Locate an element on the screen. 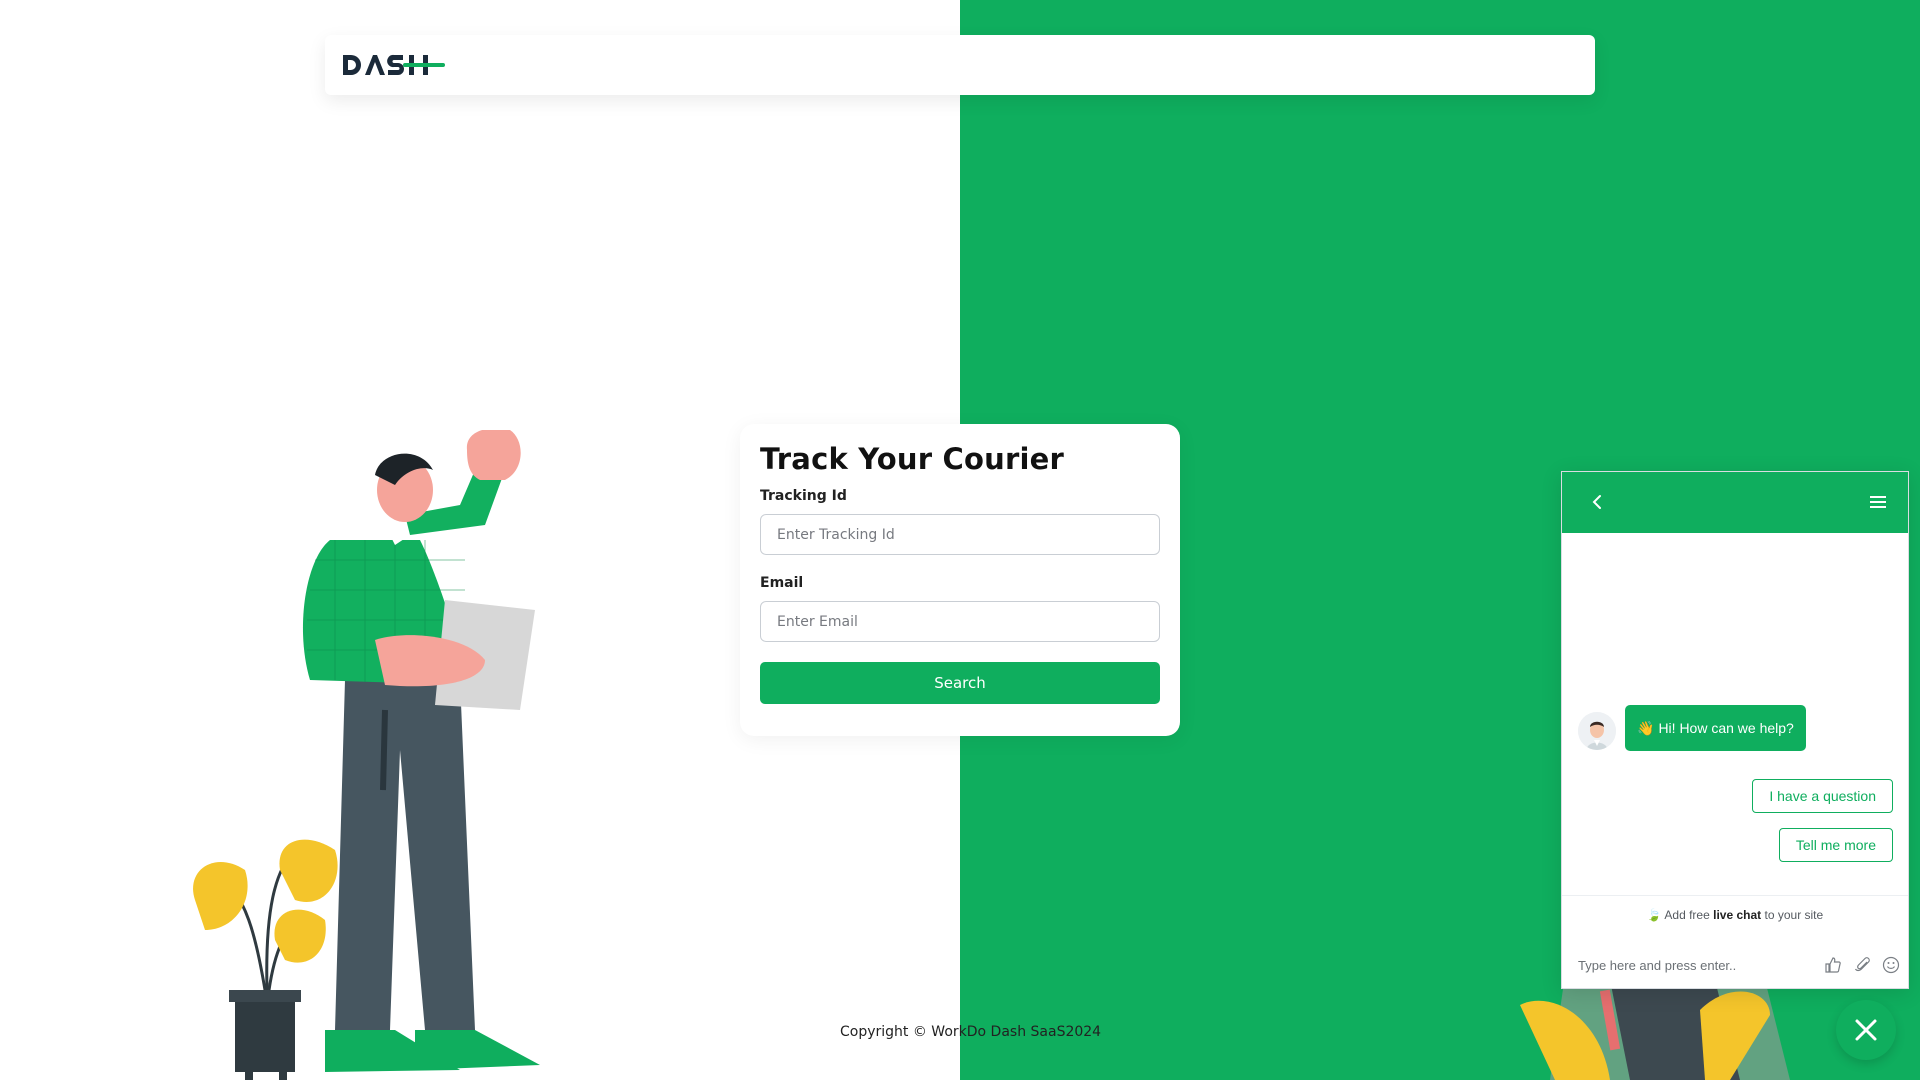 The image size is (1920, 1080). man-with-plant-illustration is located at coordinates (366, 755).